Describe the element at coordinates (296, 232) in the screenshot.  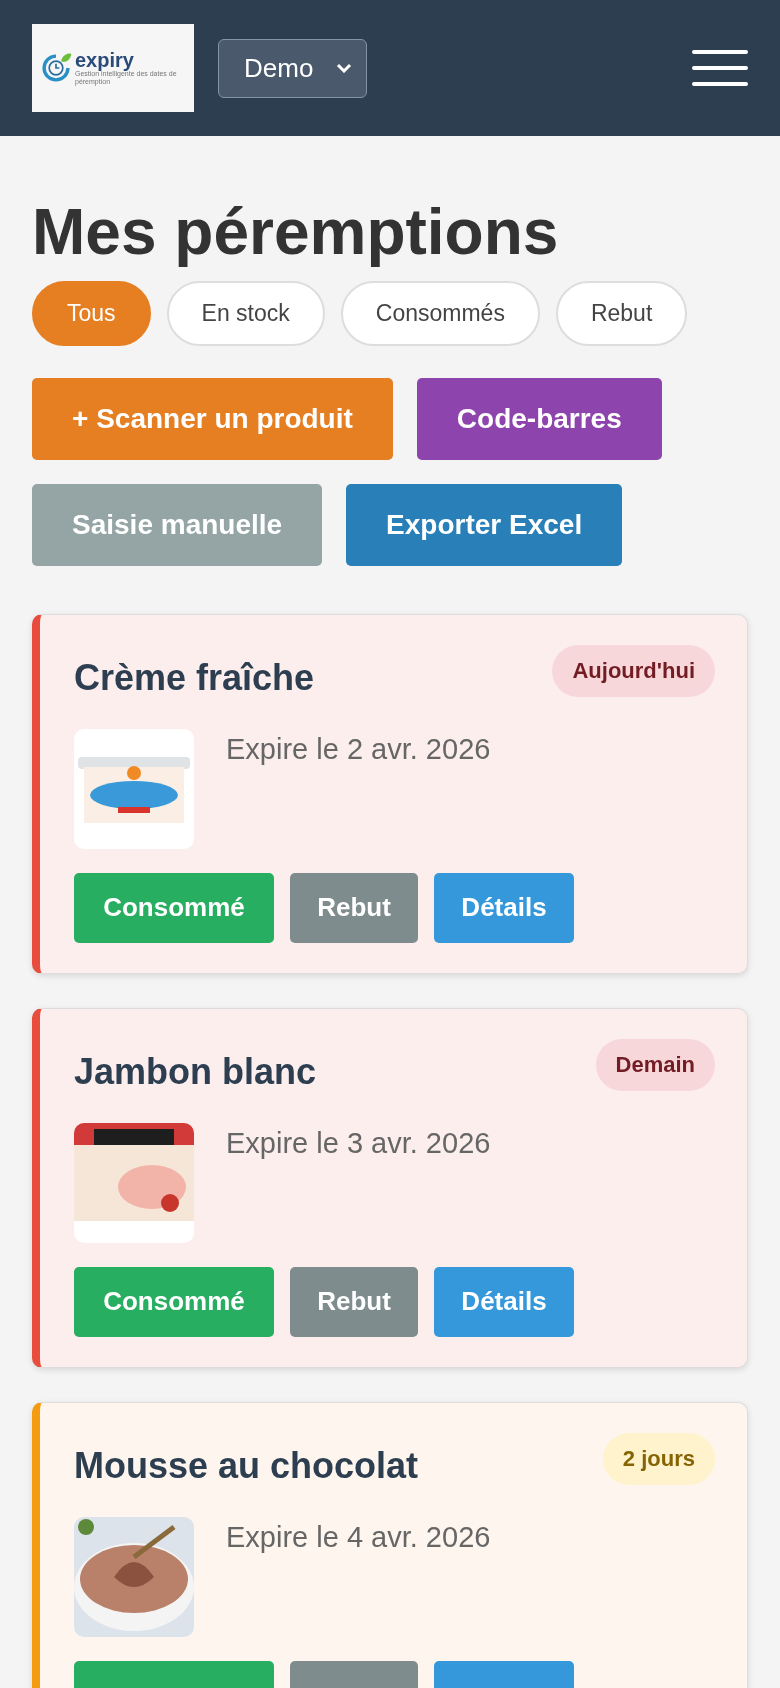
I see `page-title: Mes péremptions` at that location.